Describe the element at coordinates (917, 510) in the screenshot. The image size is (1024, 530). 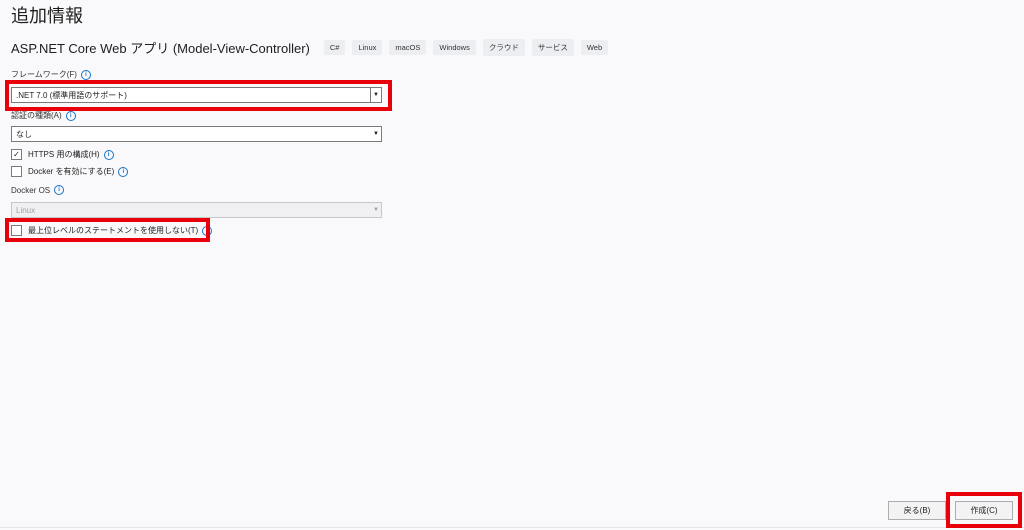
I see `back-button: 戻る(B)` at that location.